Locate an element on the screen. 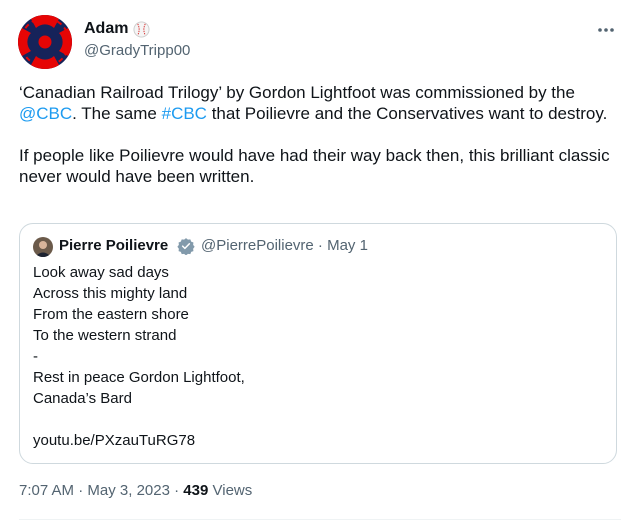 The image size is (640, 527). verified-badge-icon is located at coordinates (186, 246).